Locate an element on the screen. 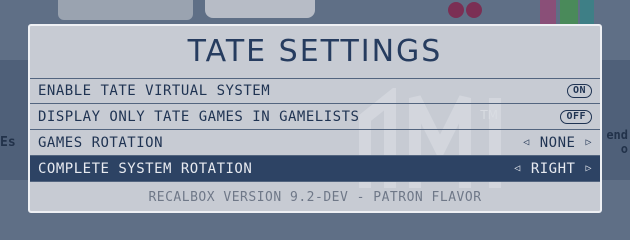 The height and width of the screenshot is (240, 630). setting-row-only-tate-games: DISPLAY ONLY TATE GAMES IN GAMELISTS OFF is located at coordinates (315, 117).